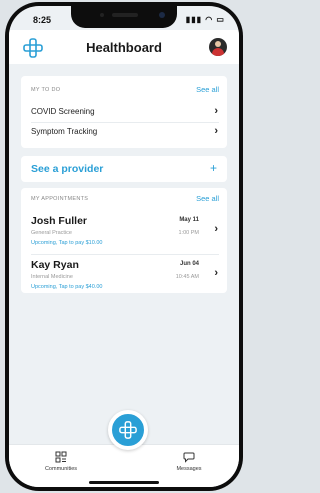 This screenshot has height=493, width=320. I want to click on appointments-section-label: MY APPOINTMENTS, so click(60, 199).